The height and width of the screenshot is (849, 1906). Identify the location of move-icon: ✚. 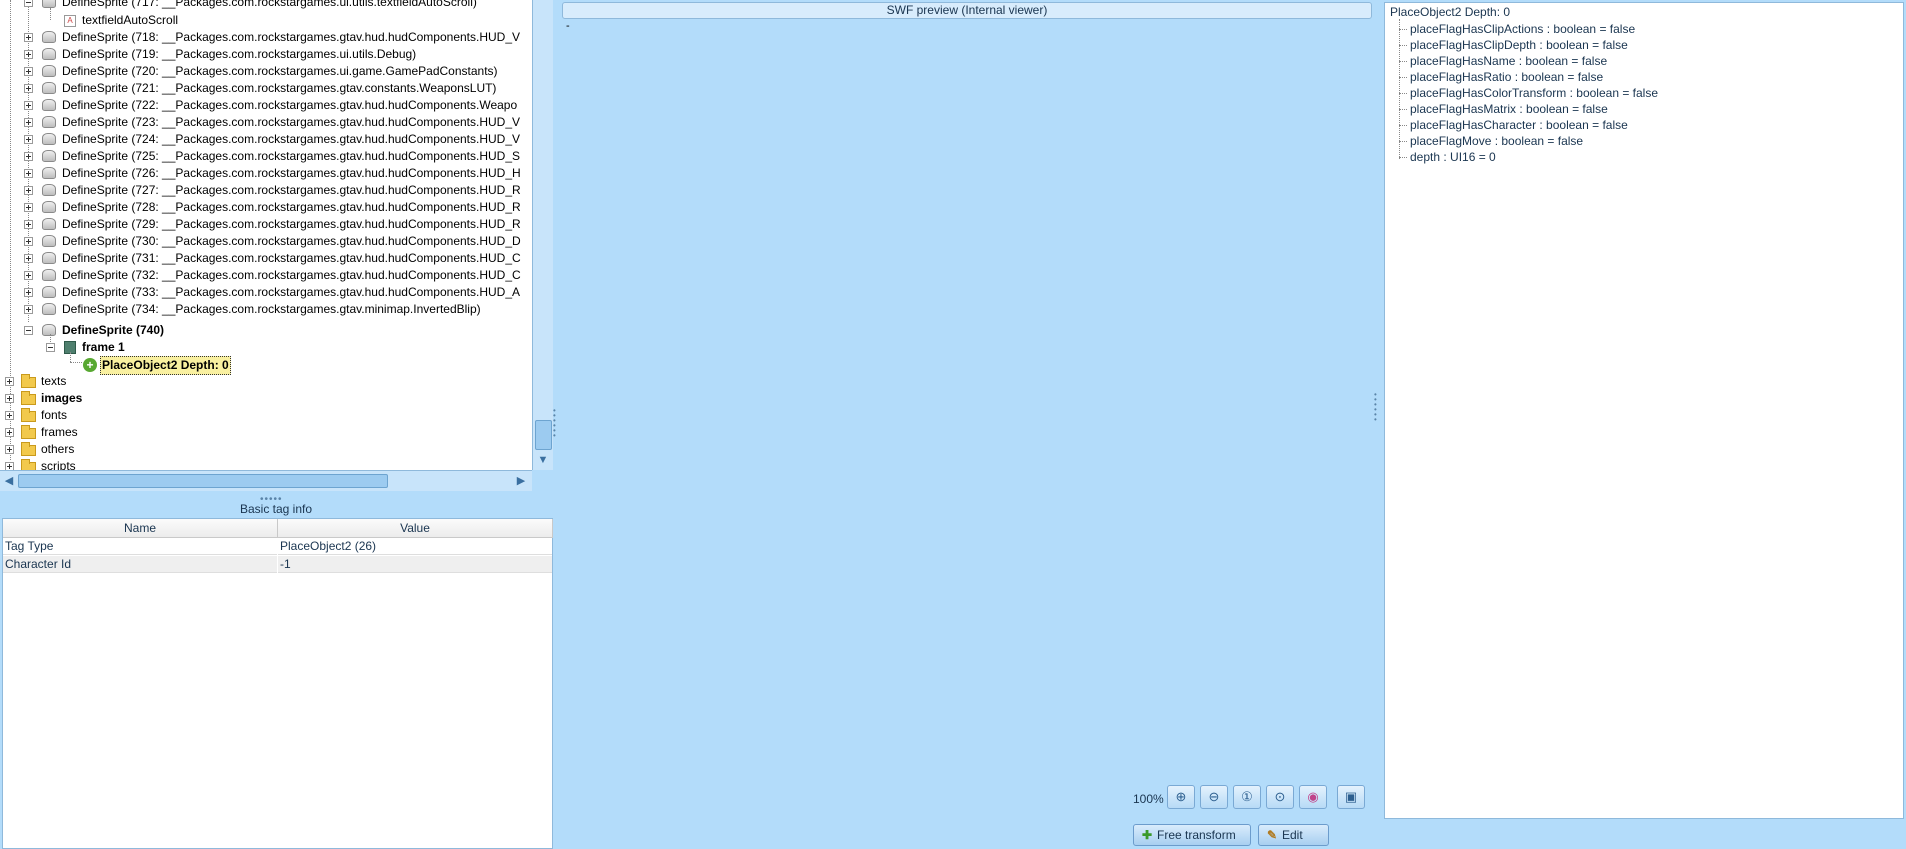
(1147, 835).